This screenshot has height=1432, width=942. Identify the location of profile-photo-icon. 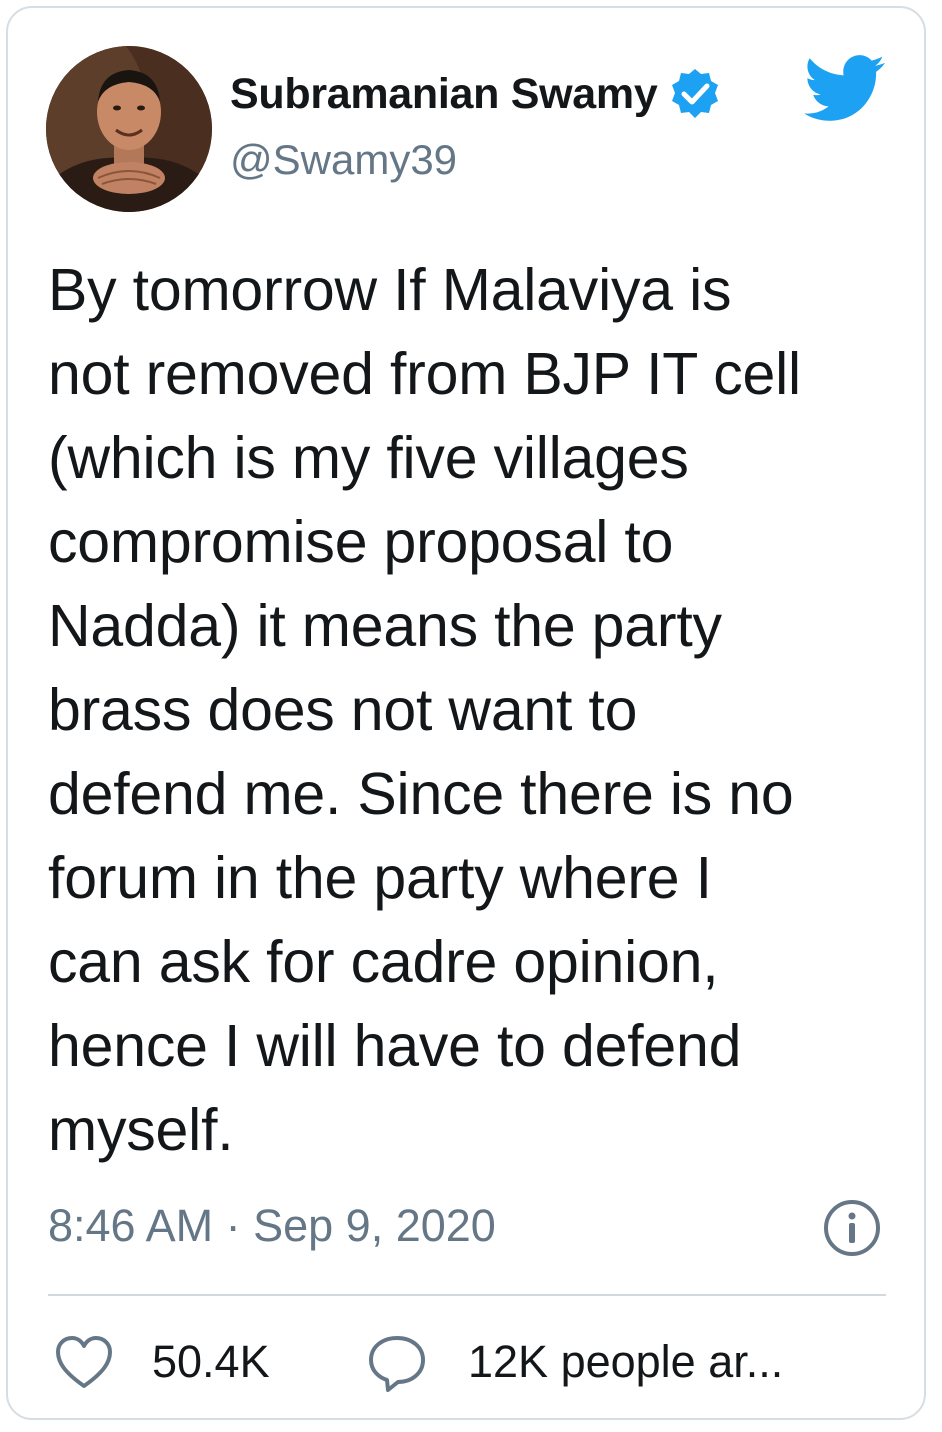
(129, 129).